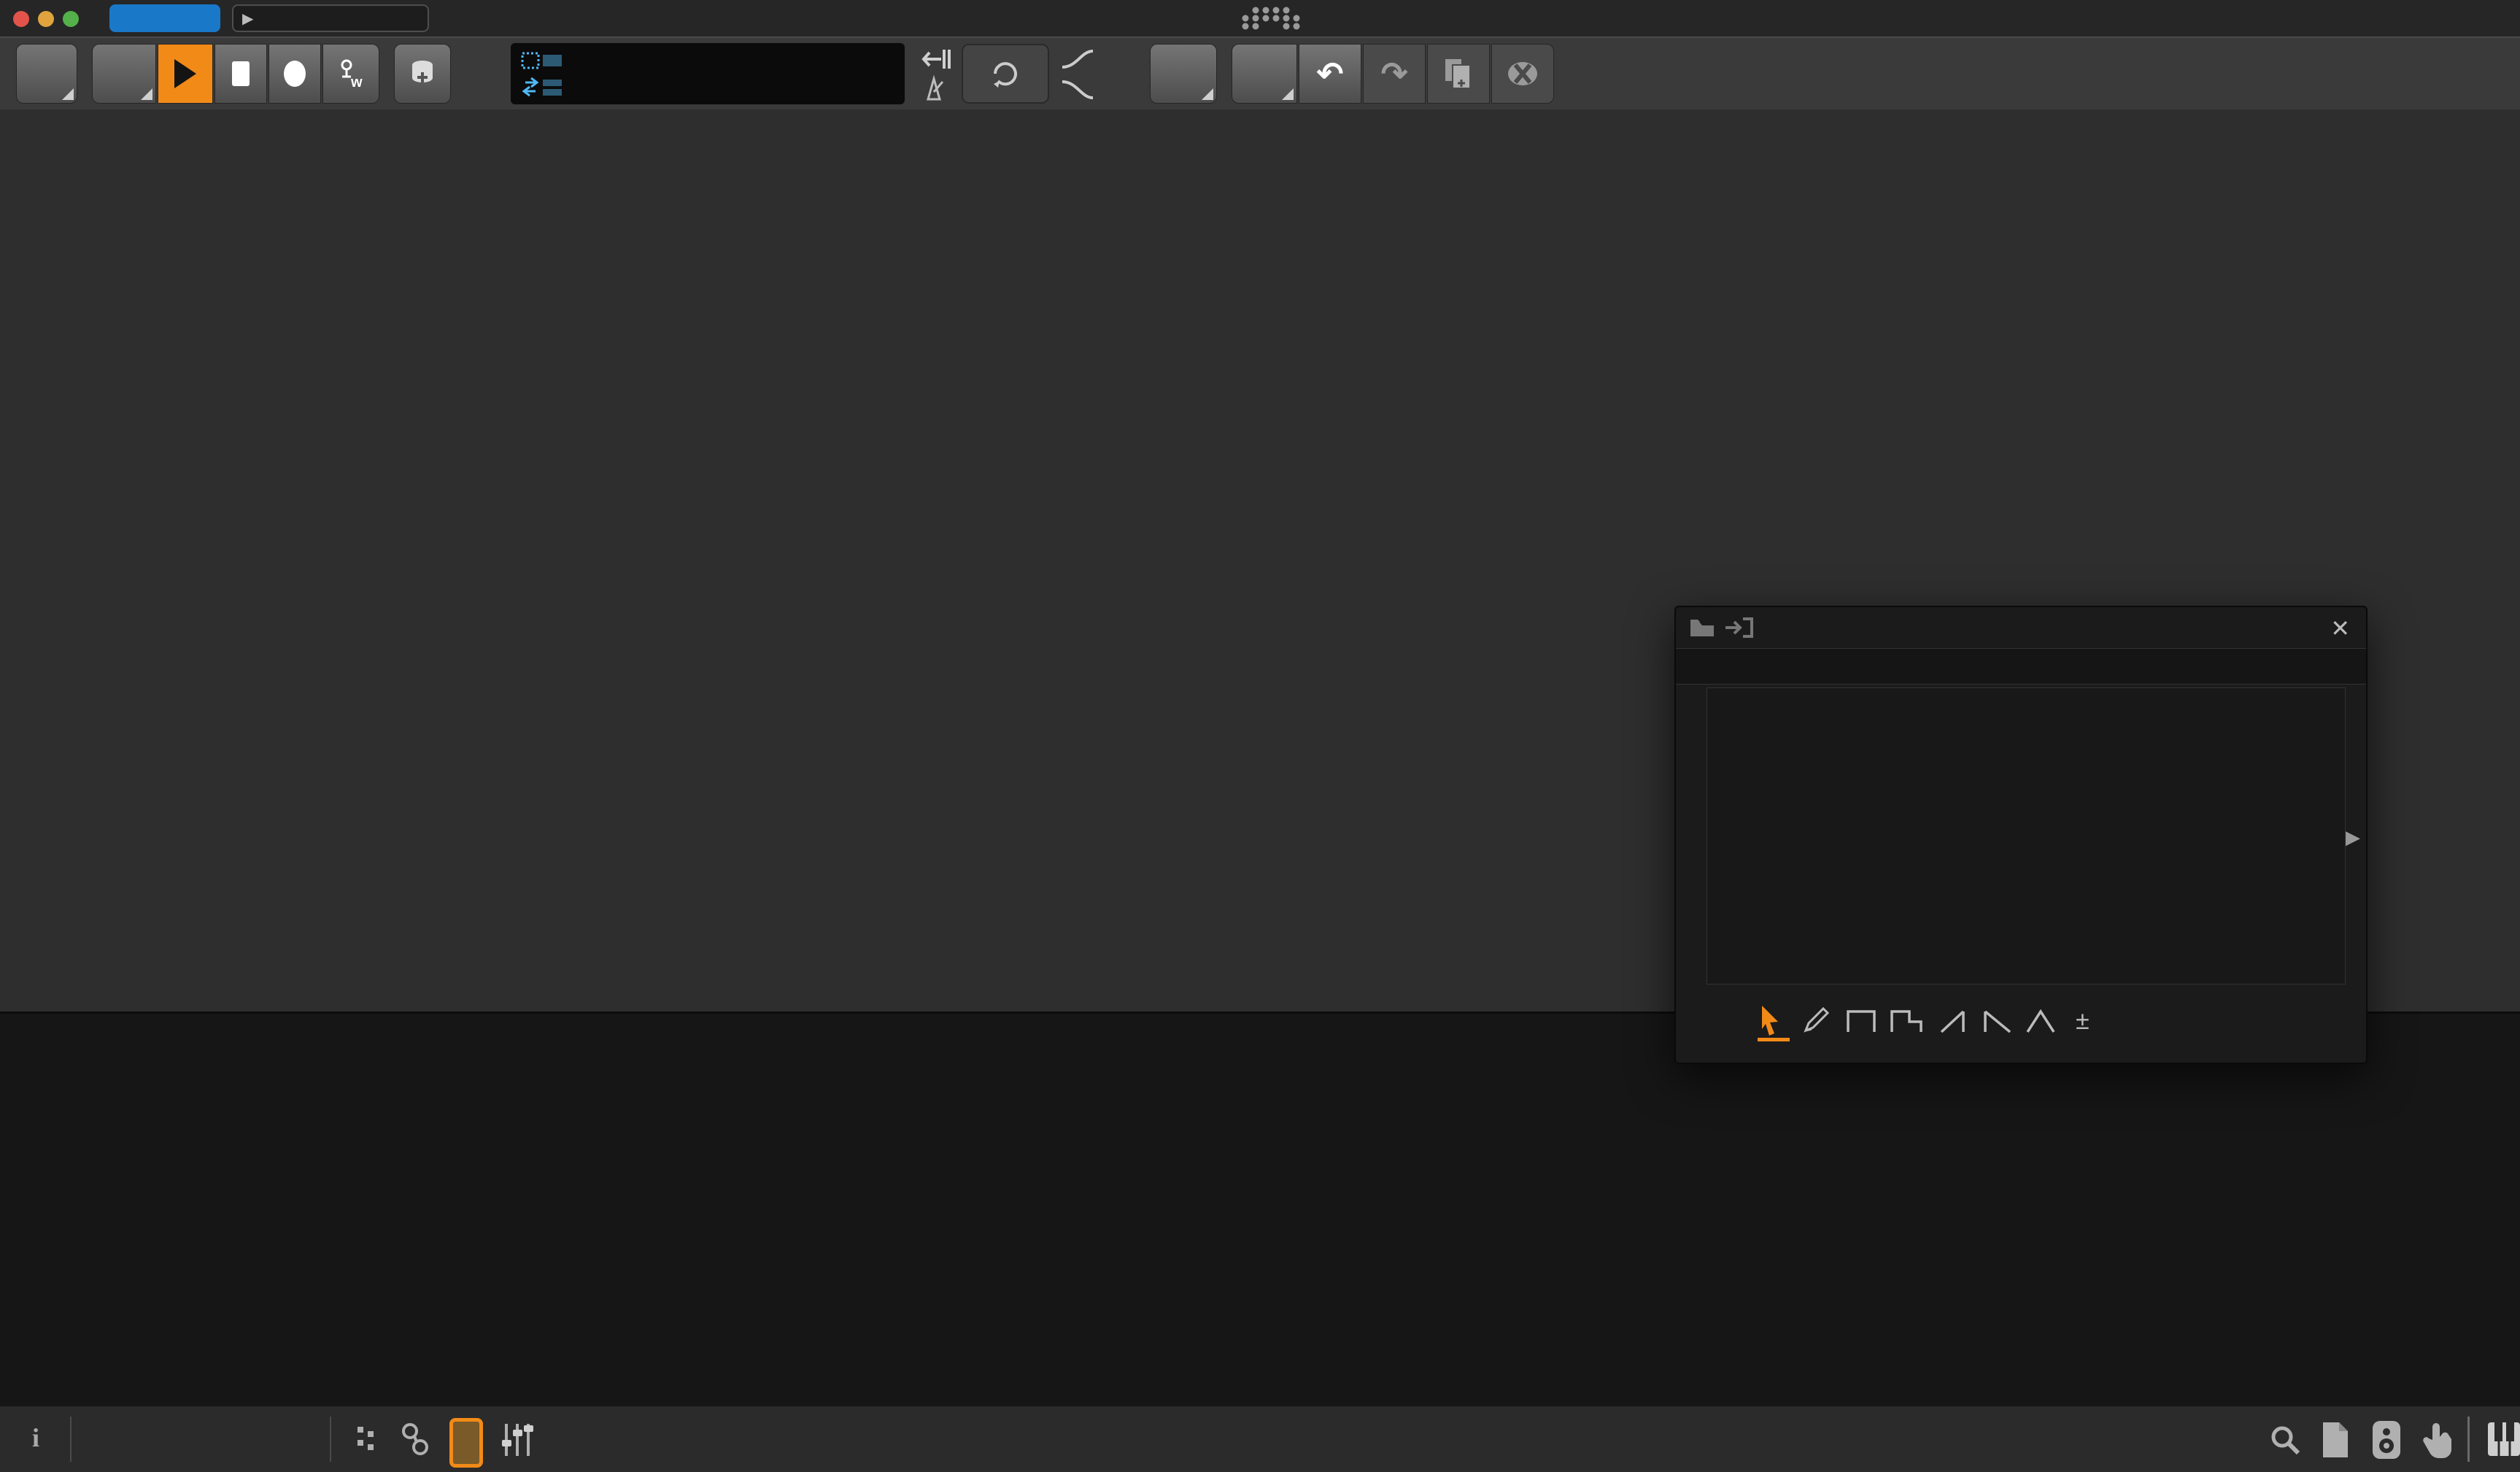  I want to click on essentials-badge, so click(164, 18).